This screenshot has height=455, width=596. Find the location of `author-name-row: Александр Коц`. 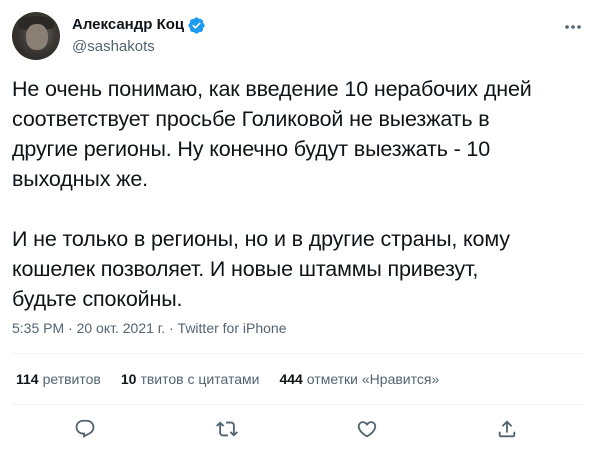

author-name-row: Александр Коц is located at coordinates (139, 25).